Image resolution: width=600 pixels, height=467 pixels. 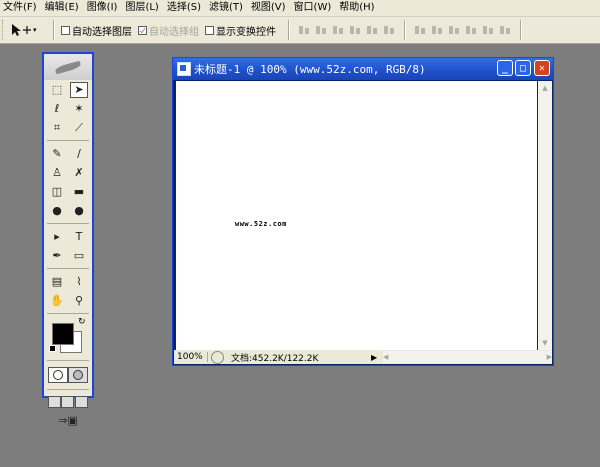 What do you see at coordinates (21, 8) in the screenshot?
I see `menu-file: 文件(F)` at bounding box center [21, 8].